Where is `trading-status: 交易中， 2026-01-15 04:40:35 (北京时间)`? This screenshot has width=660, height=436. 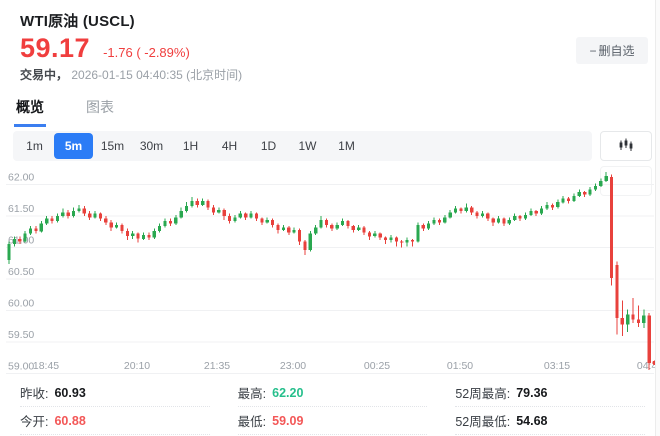
trading-status: 交易中， 2026-01-15 04:40:35 (北京时间) is located at coordinates (131, 74).